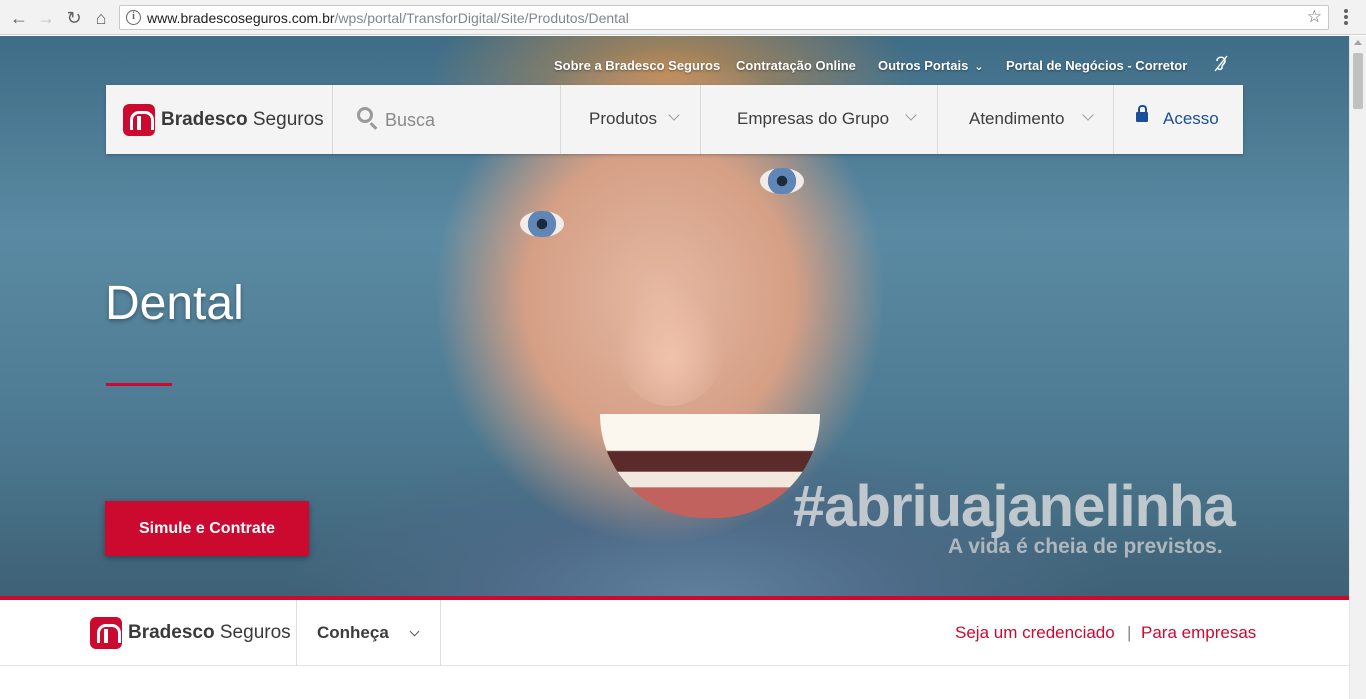 This screenshot has height=699, width=1366. What do you see at coordinates (1358, 81) in the screenshot?
I see `scrollbar-thumb` at bounding box center [1358, 81].